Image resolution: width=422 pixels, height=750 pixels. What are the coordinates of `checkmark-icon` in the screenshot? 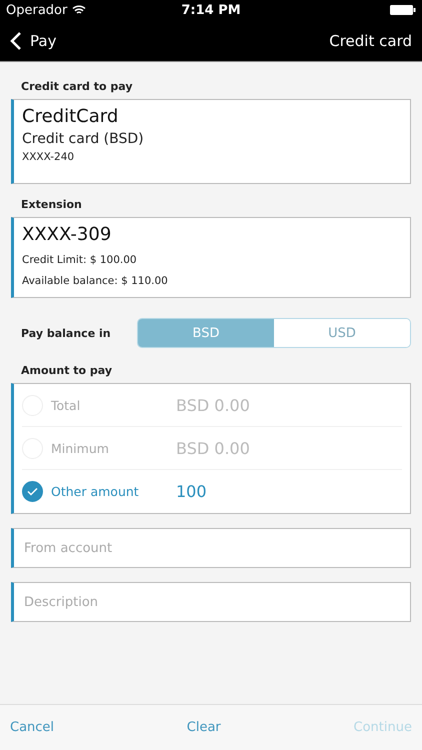 It's located at (32, 491).